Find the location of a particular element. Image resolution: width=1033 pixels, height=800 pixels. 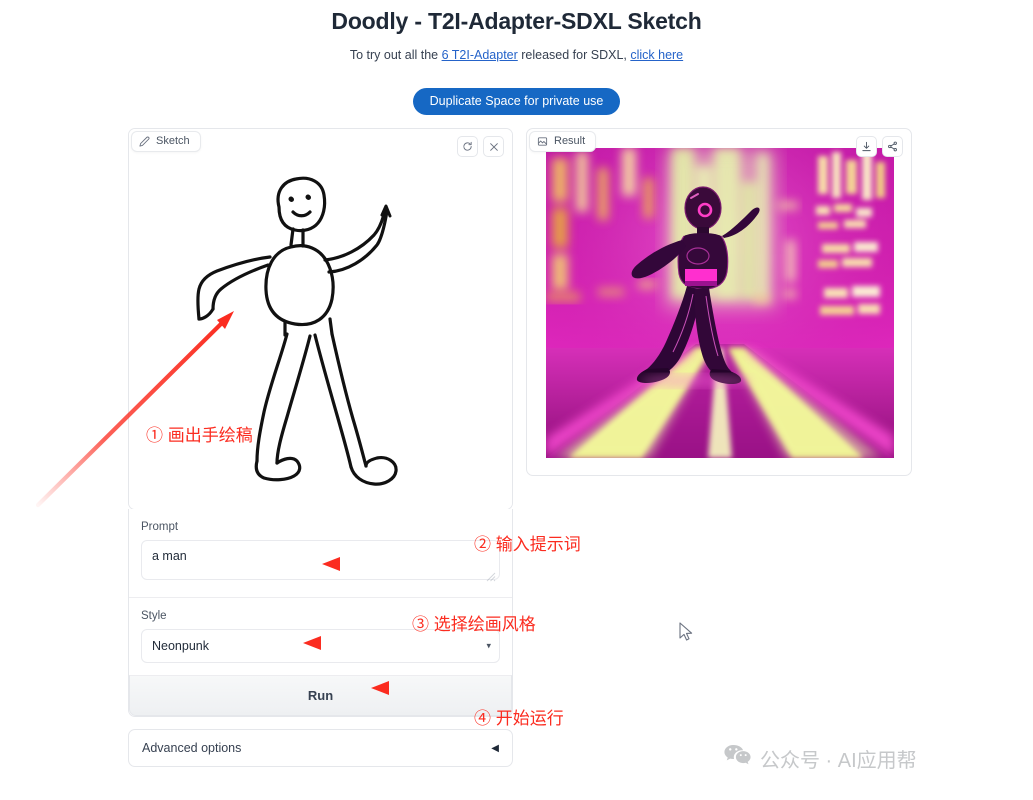

sketch-panel-tag: Sketch is located at coordinates (166, 141).